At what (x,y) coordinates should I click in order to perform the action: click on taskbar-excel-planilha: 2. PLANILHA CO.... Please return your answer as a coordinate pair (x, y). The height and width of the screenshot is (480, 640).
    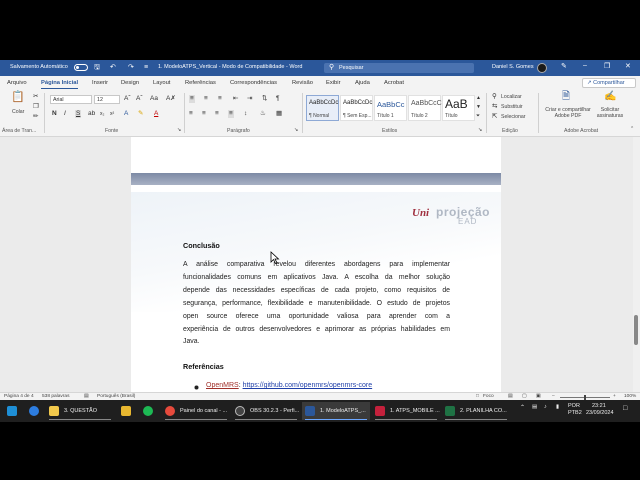
    Looking at the image, I should click on (476, 411).